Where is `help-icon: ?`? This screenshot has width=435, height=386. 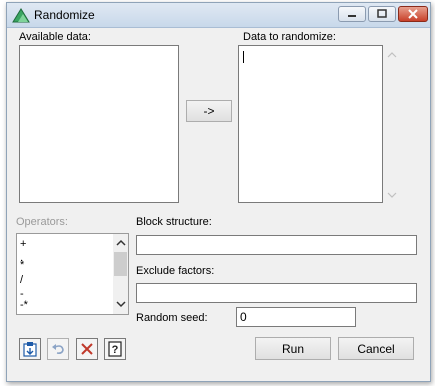
help-icon: ? is located at coordinates (115, 349).